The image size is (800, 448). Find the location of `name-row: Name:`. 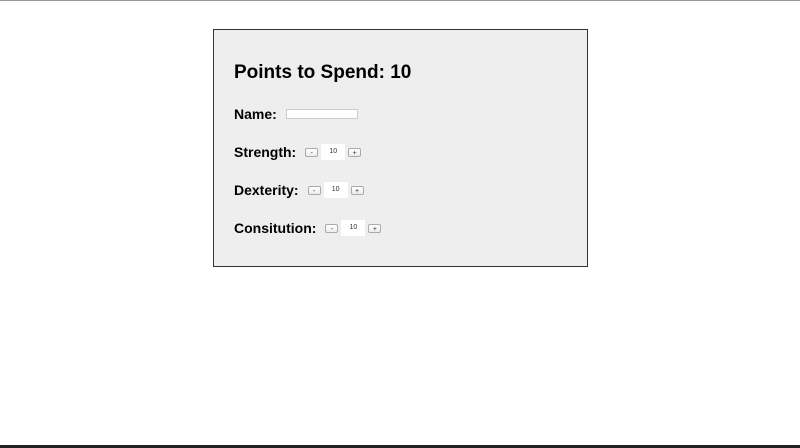

name-row: Name: is located at coordinates (296, 114).